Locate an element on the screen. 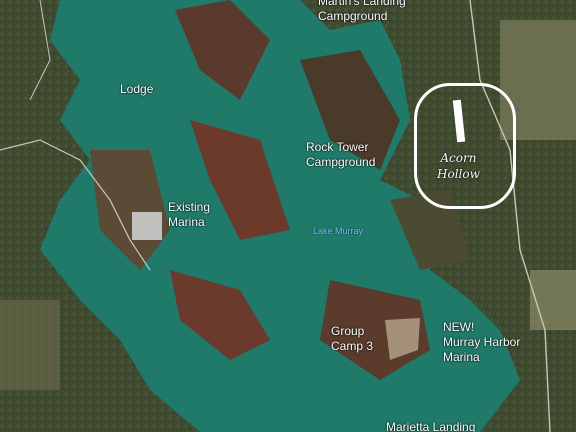 The image size is (576, 432). group-camp-label: Group Camp 3 is located at coordinates (352, 339).